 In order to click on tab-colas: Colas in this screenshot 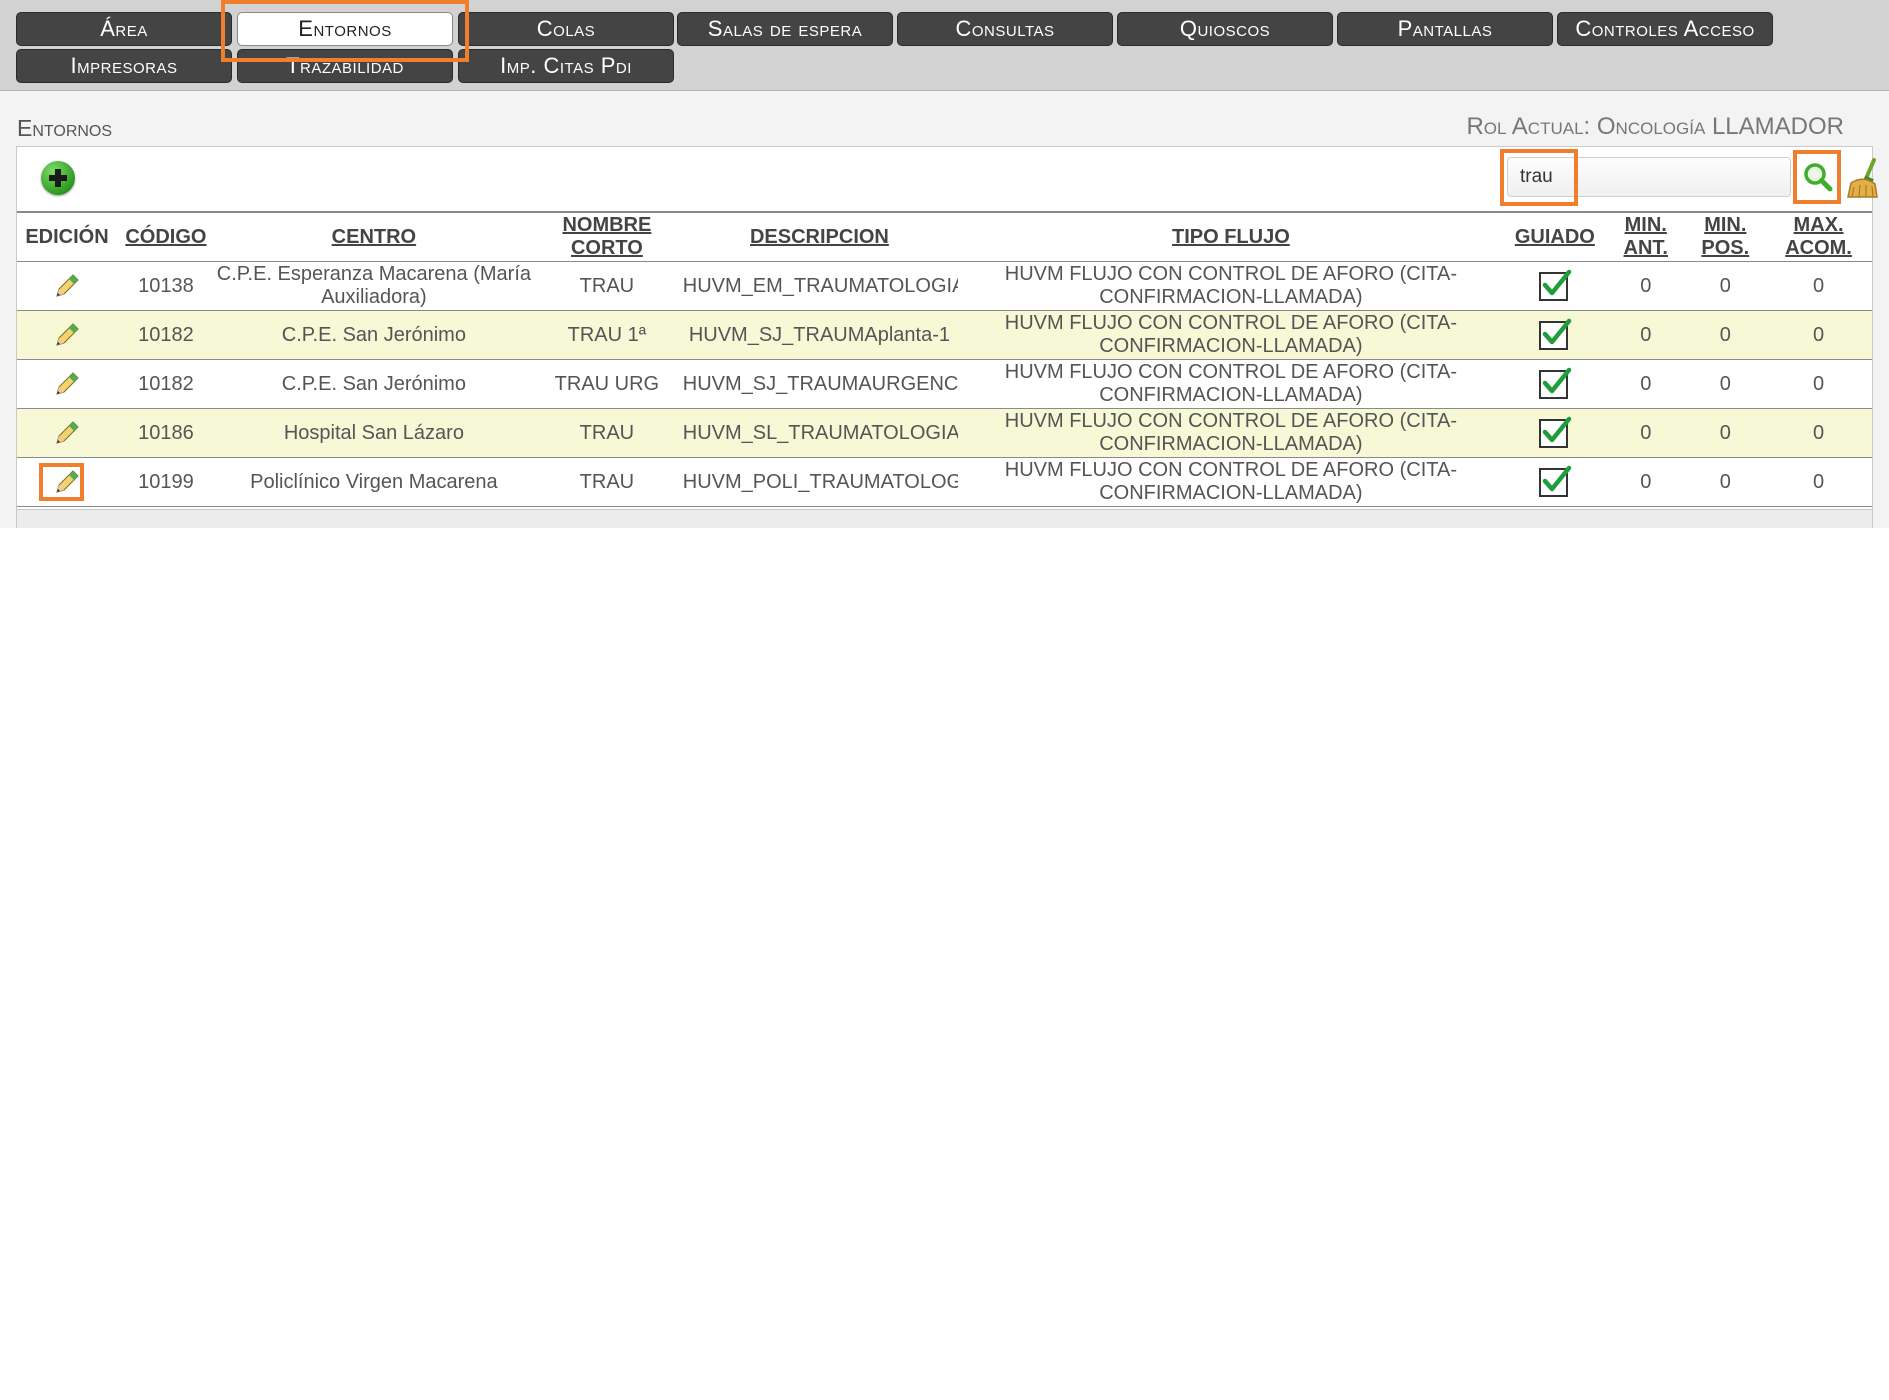, I will do `click(566, 29)`.